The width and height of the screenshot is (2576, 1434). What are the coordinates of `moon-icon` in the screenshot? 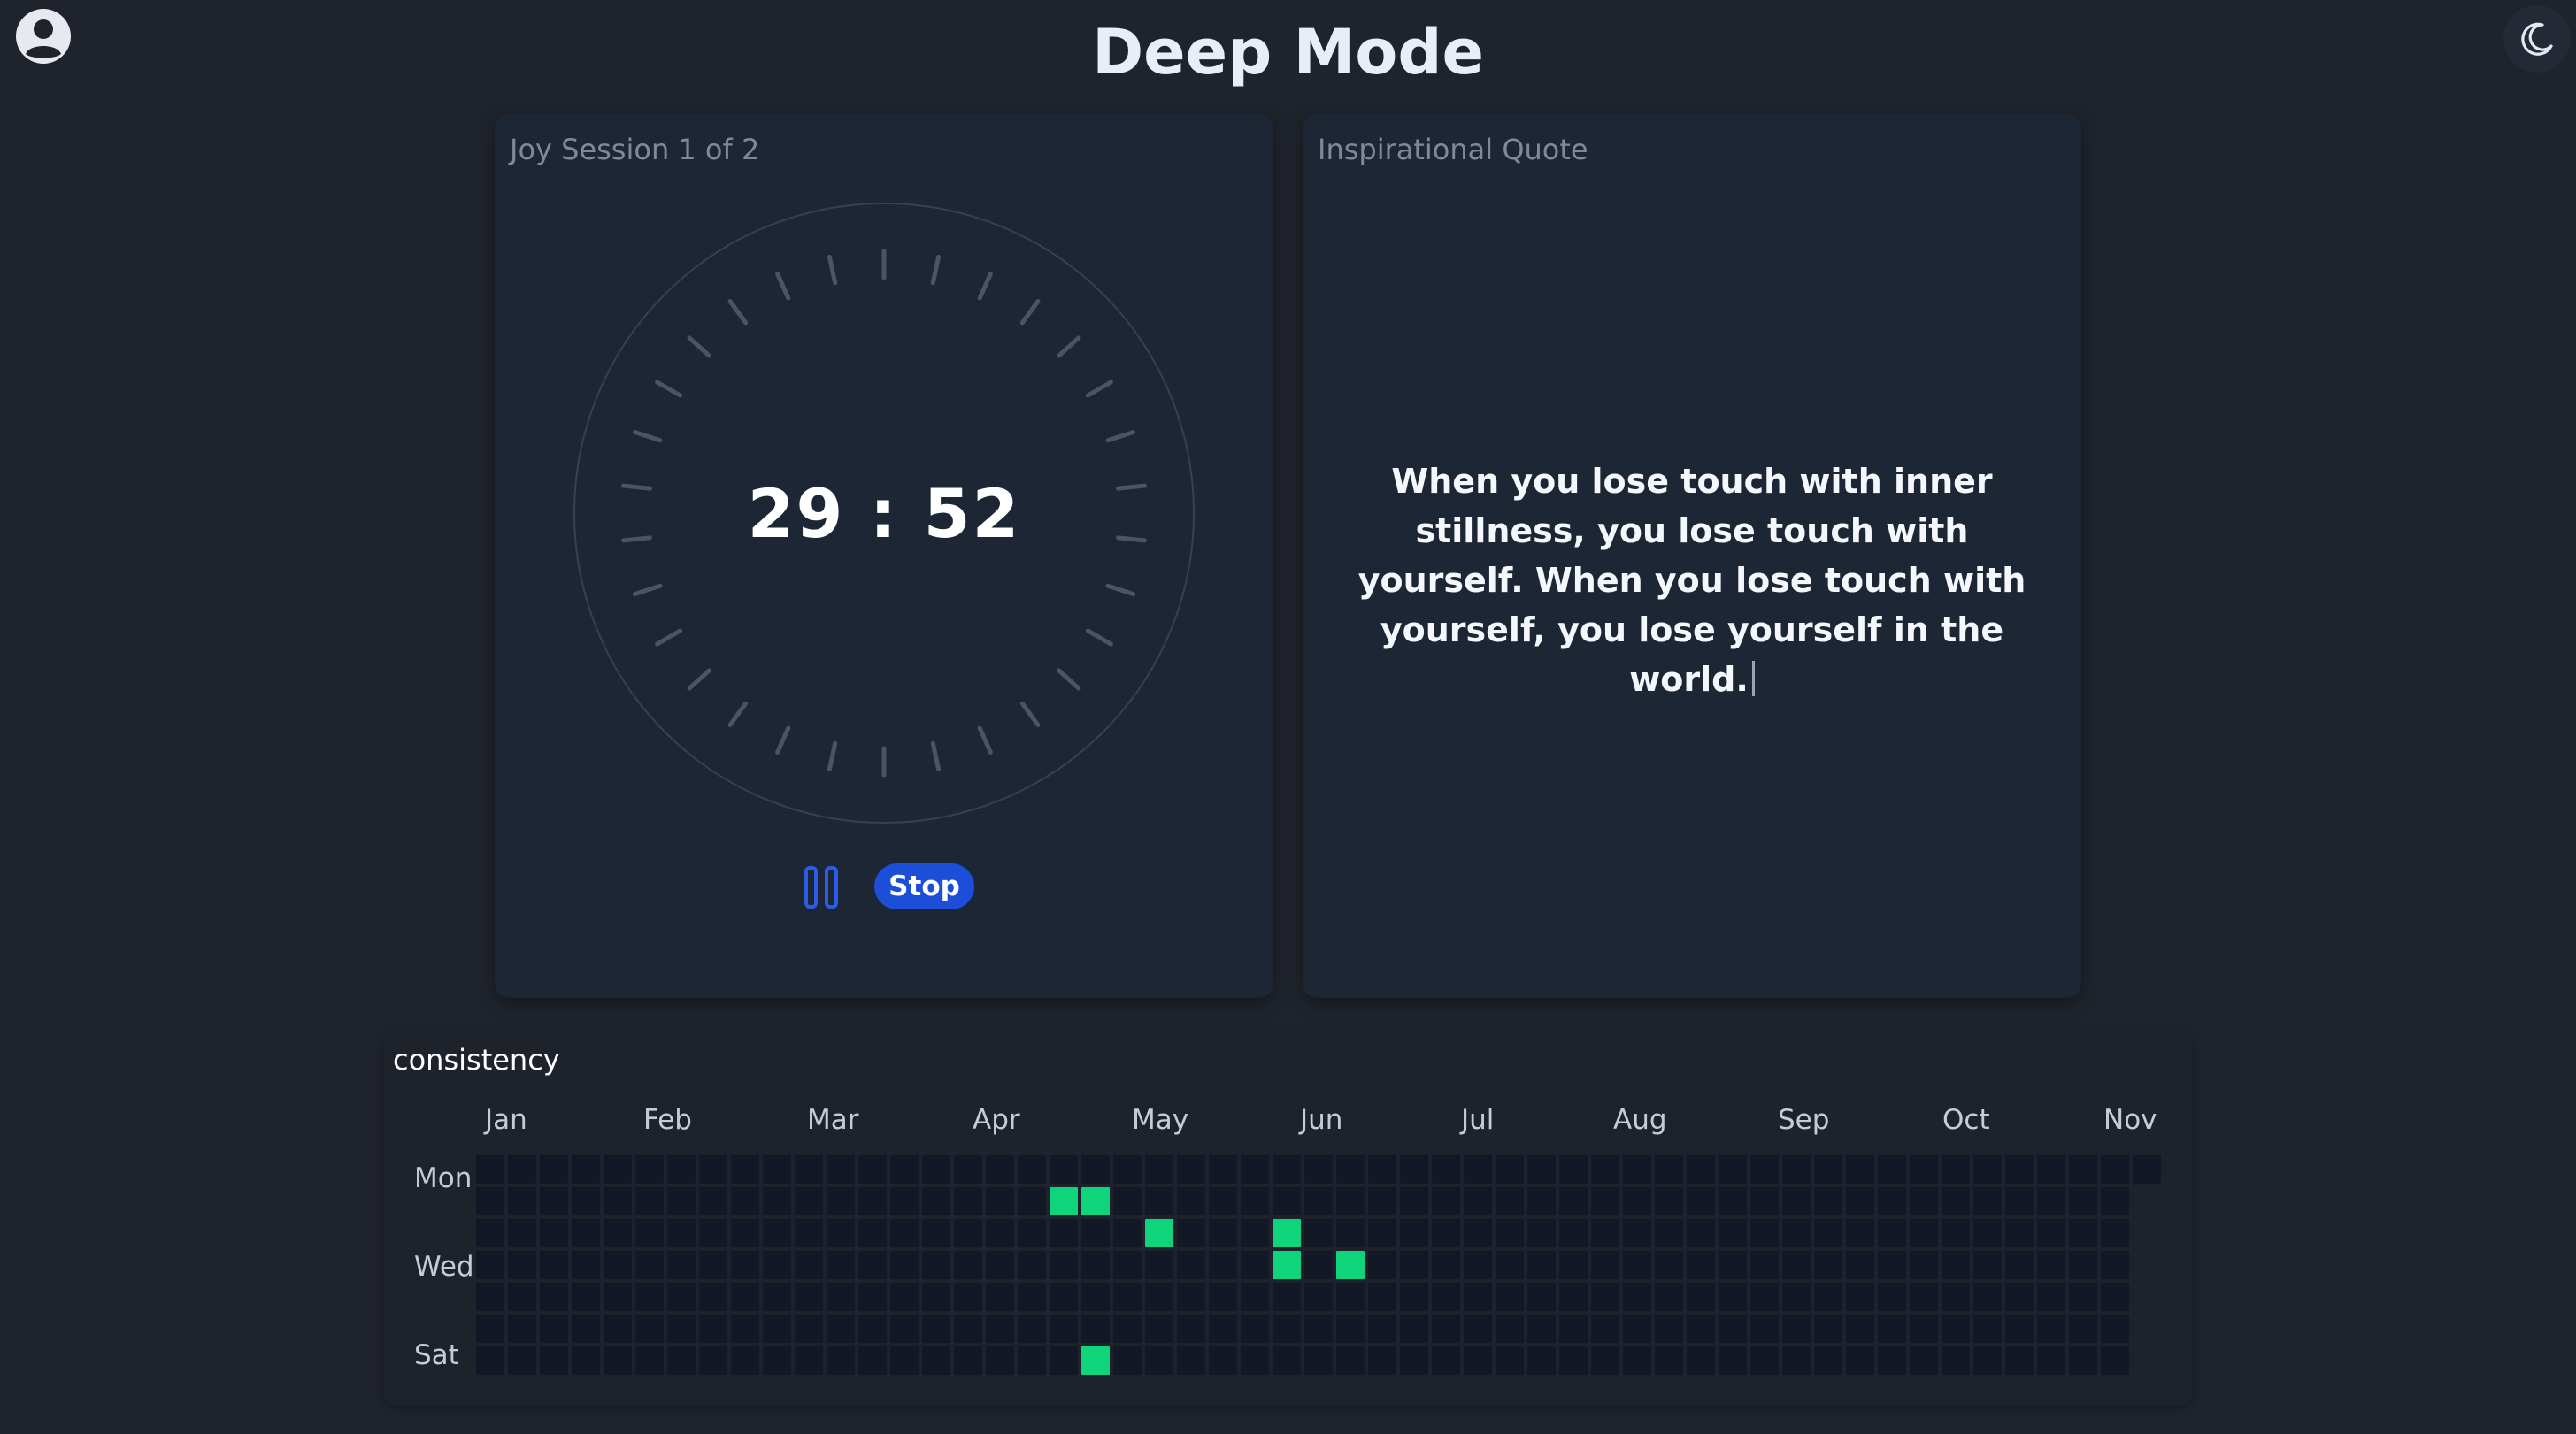 It's located at (2537, 39).